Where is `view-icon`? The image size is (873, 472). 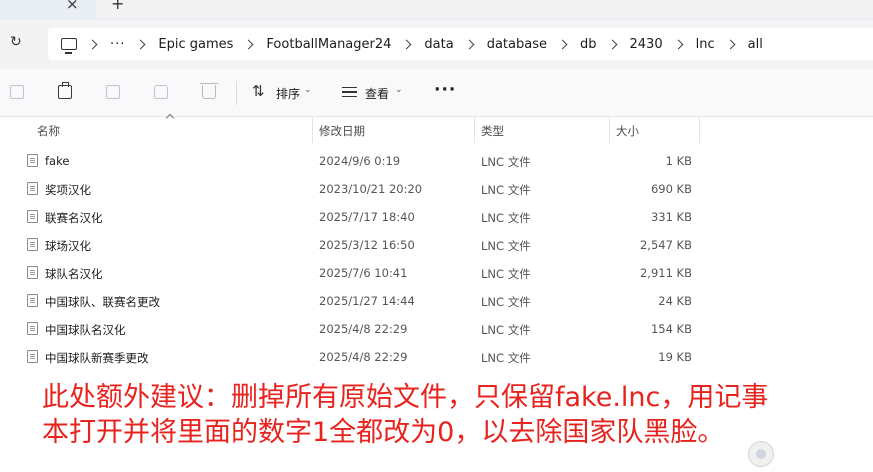
view-icon is located at coordinates (349, 92).